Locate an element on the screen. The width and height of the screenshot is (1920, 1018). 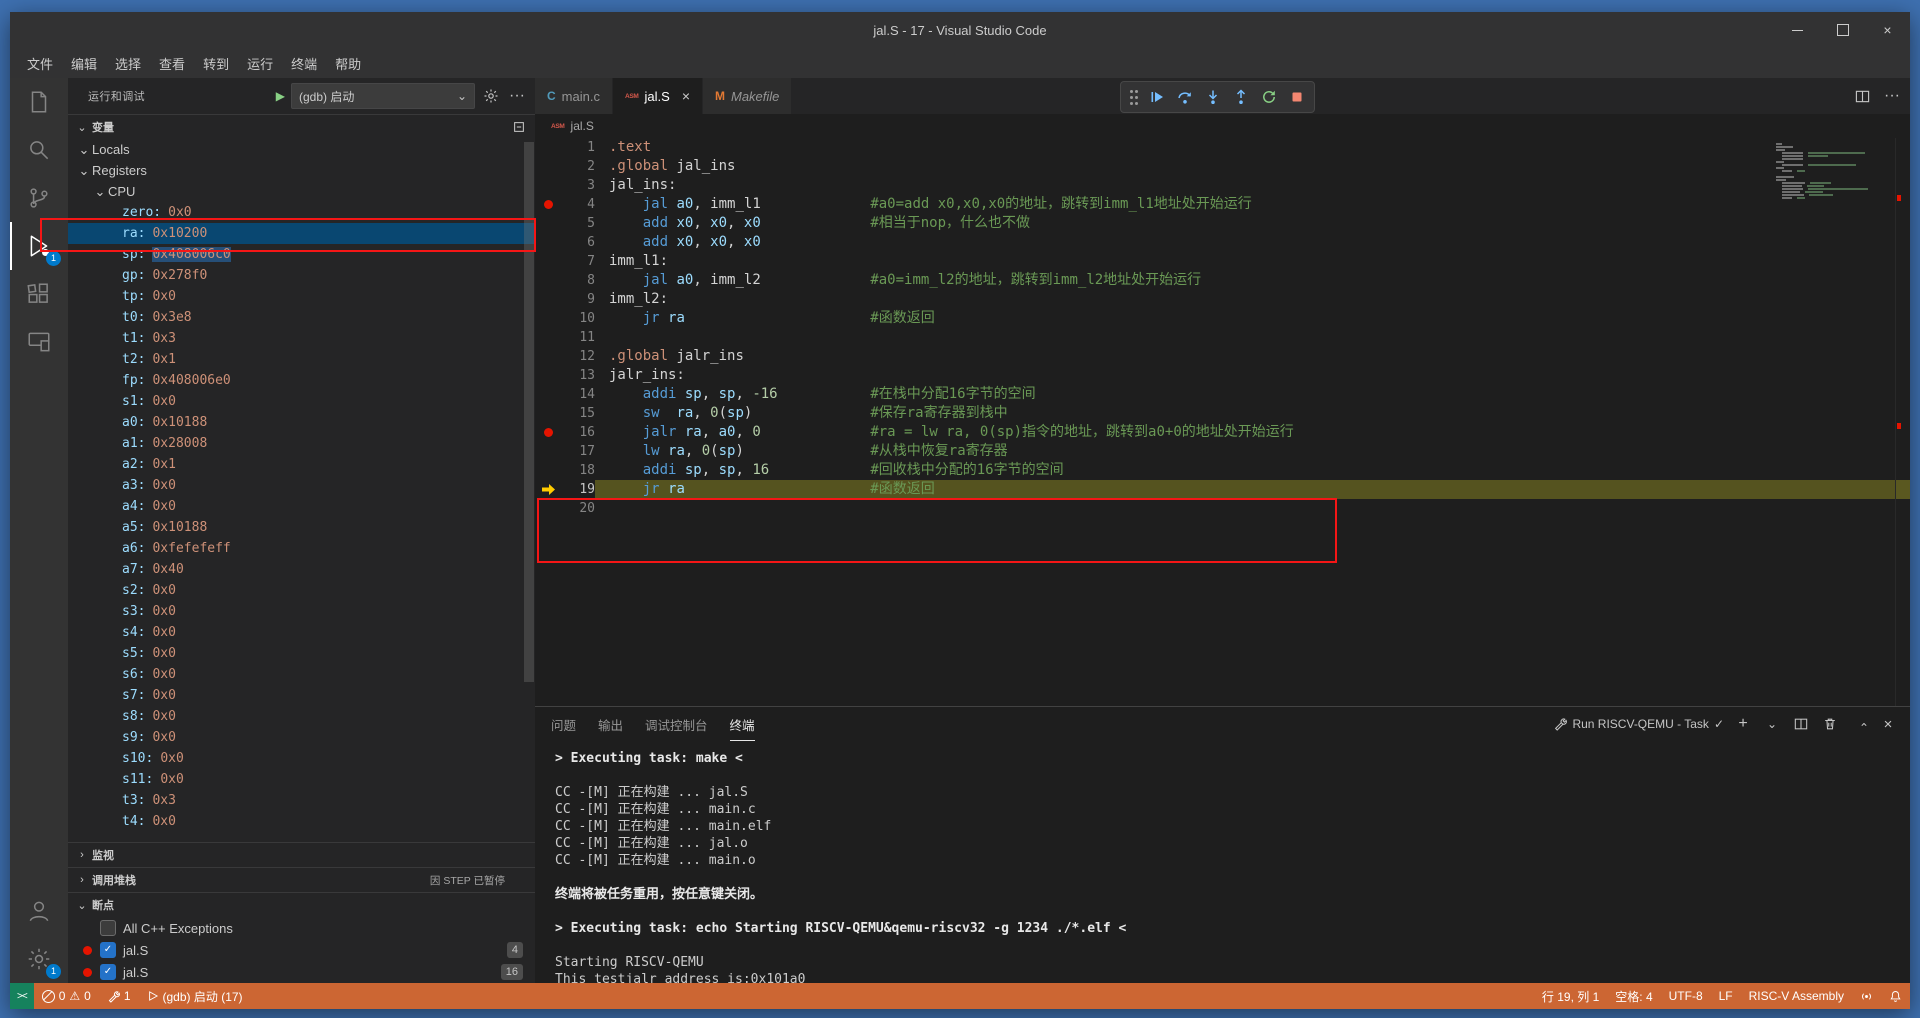
activity-account is located at coordinates (39, 911).